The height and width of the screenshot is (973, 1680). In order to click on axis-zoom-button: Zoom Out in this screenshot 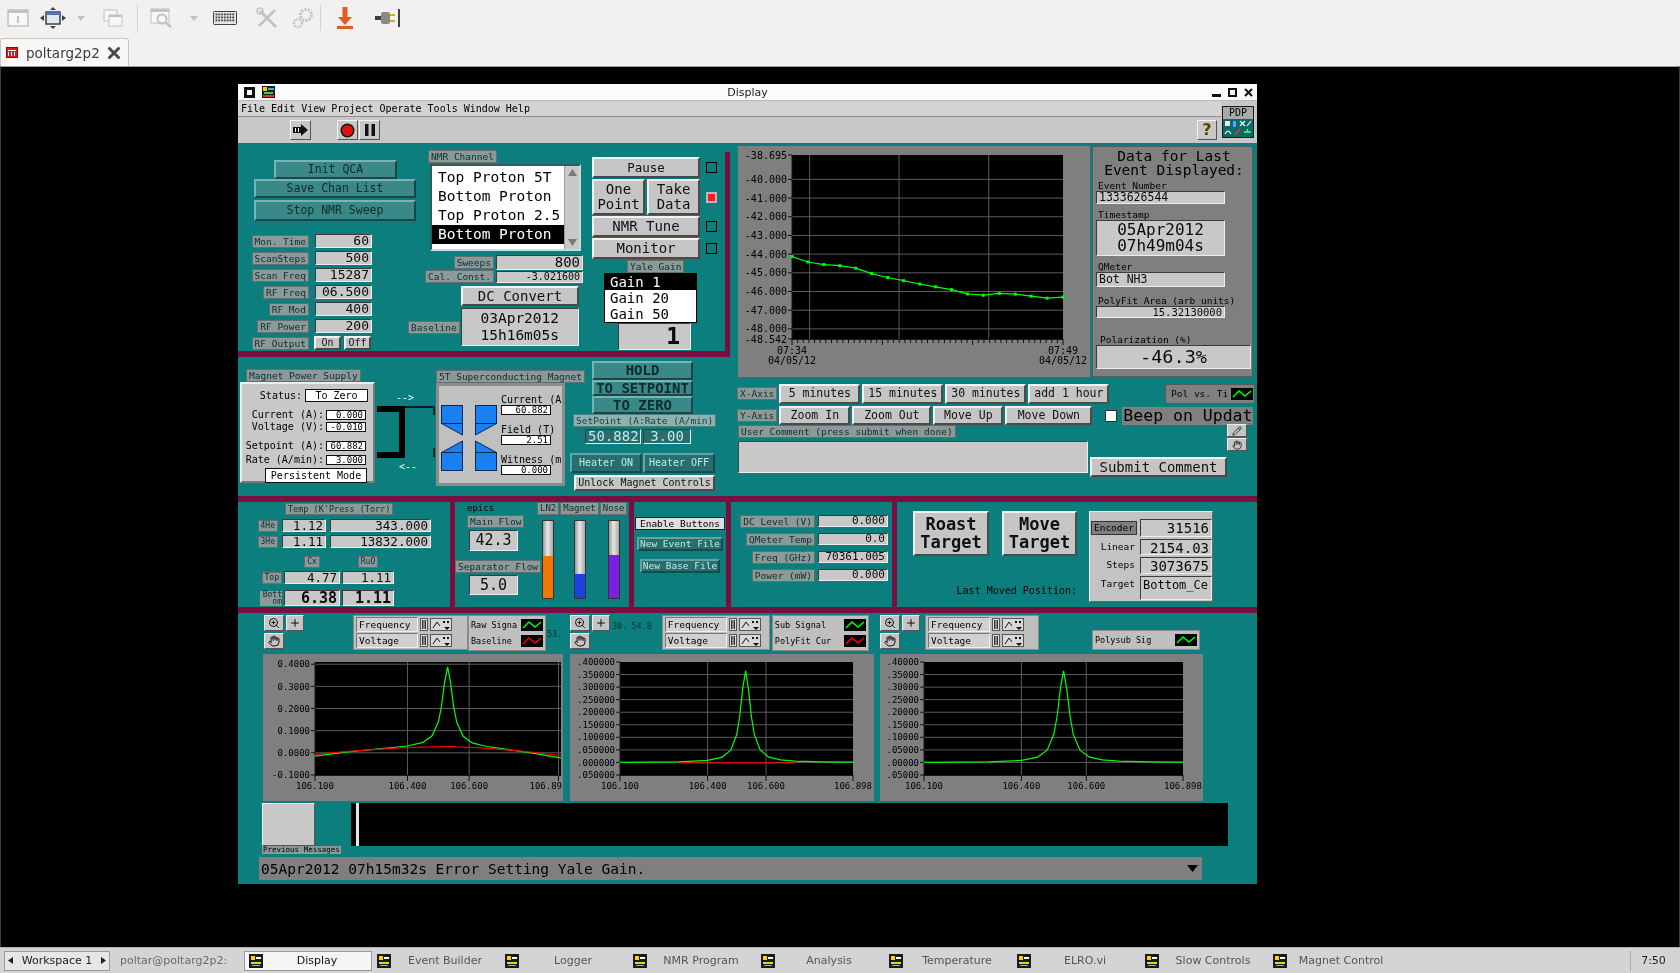, I will do `click(892, 415)`.